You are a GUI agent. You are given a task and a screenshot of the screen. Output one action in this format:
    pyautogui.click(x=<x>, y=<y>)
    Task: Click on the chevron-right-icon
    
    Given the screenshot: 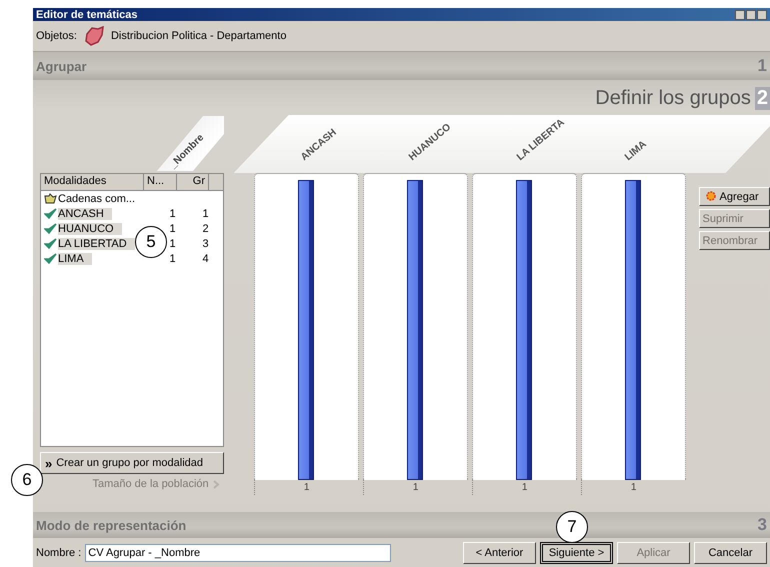 What is the action you would take?
    pyautogui.click(x=216, y=484)
    